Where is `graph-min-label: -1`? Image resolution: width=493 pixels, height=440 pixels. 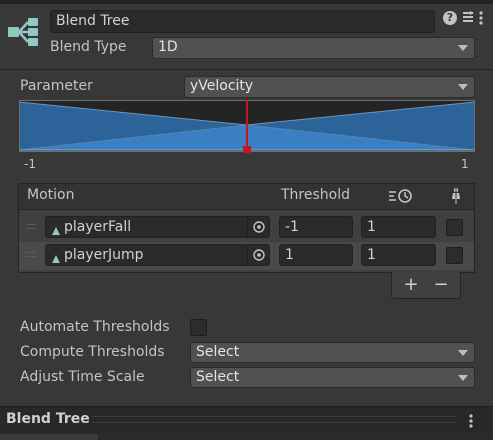
graph-min-label: -1 is located at coordinates (30, 164).